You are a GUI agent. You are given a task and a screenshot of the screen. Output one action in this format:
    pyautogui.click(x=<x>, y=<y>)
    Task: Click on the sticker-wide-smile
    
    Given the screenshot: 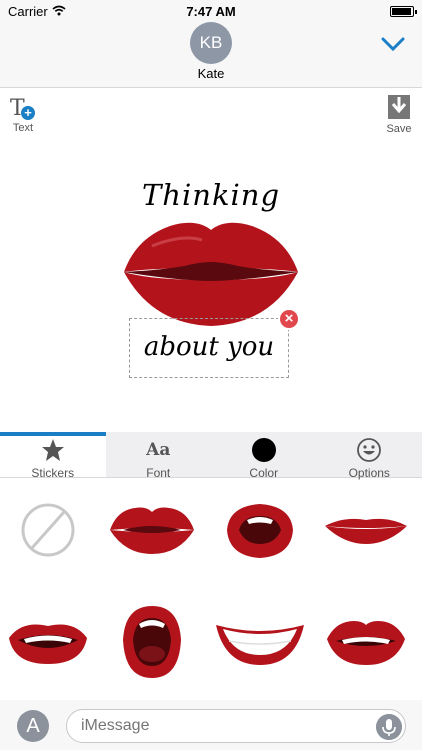 What is the action you would take?
    pyautogui.click(x=260, y=642)
    